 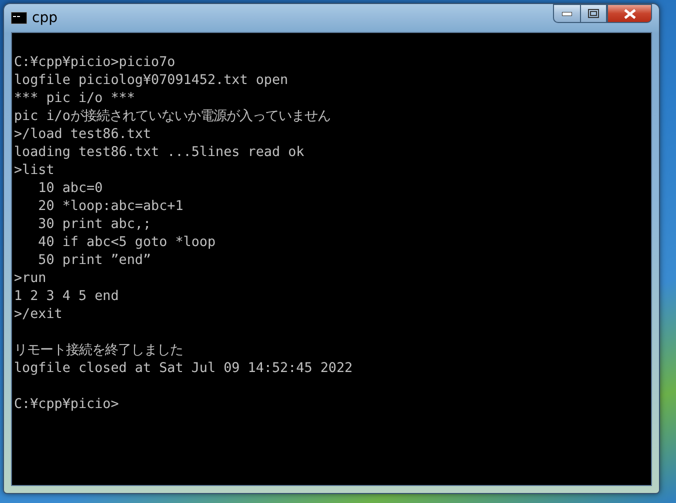 I want to click on console-line: 30 print abc,;, so click(x=94, y=225).